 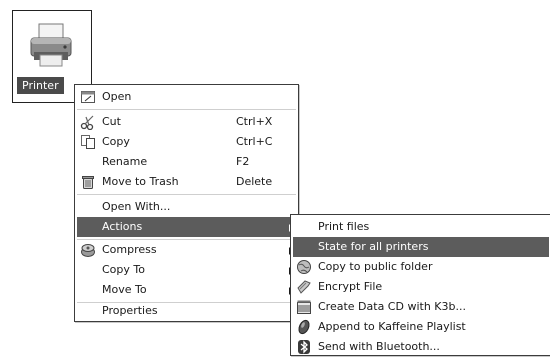 I want to click on compress-icon, so click(x=88, y=250).